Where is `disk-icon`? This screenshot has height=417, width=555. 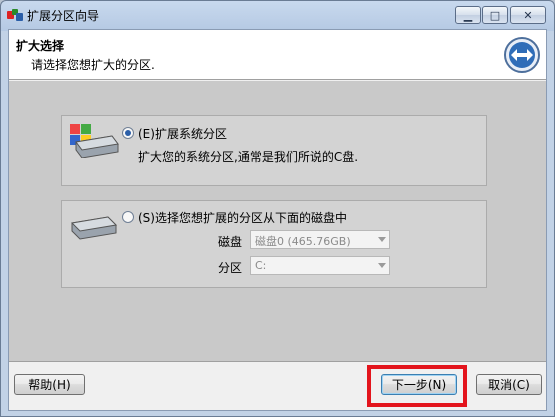
disk-icon is located at coordinates (94, 228).